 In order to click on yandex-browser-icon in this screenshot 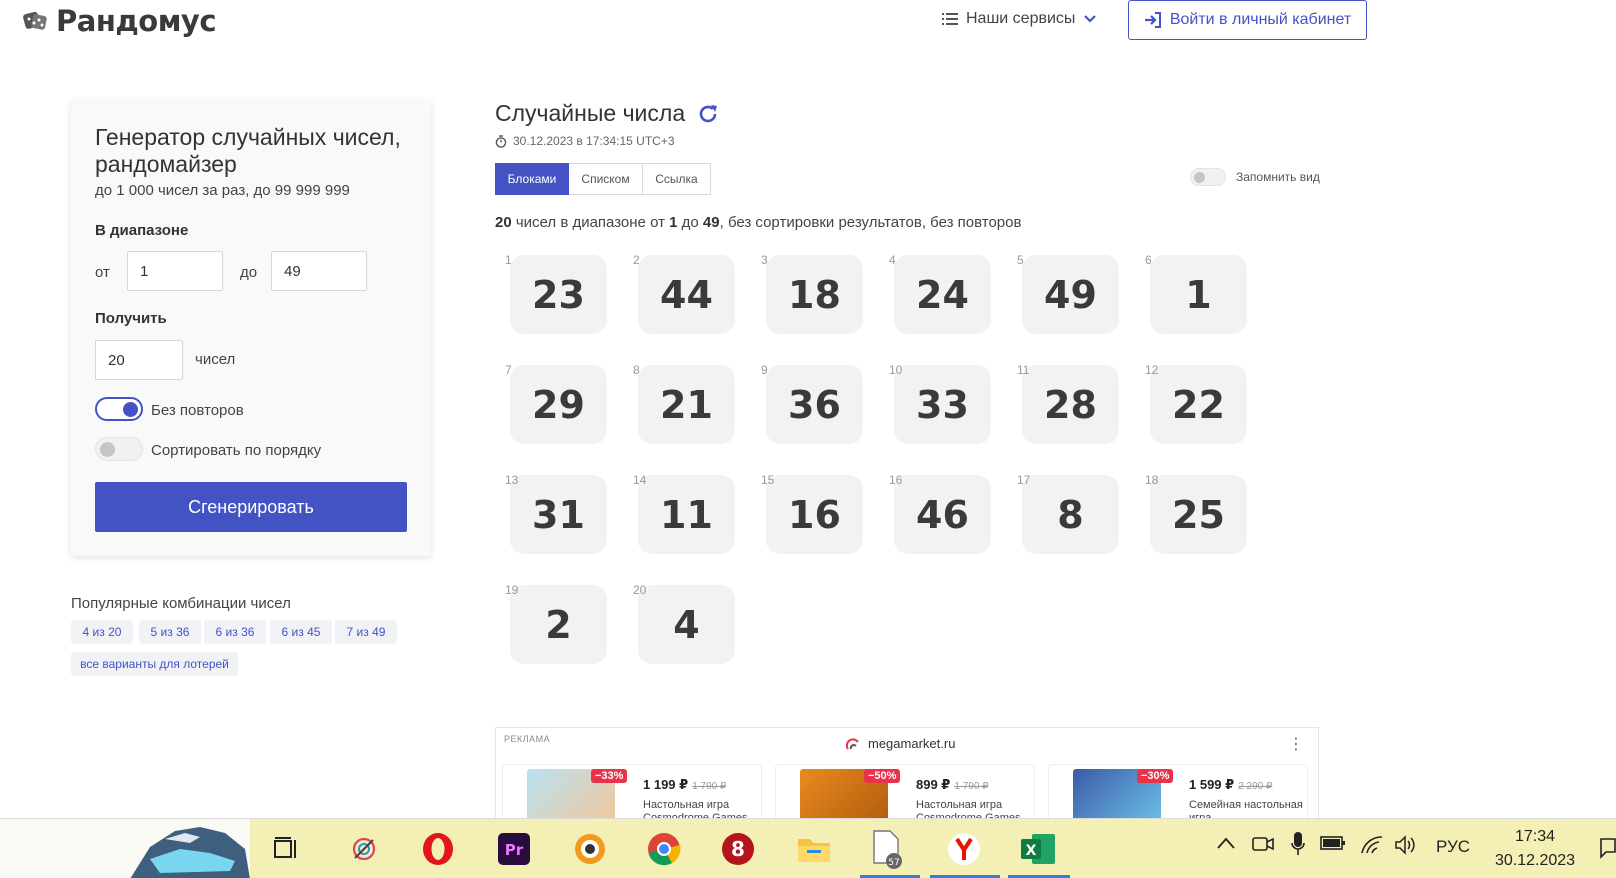, I will do `click(964, 849)`.